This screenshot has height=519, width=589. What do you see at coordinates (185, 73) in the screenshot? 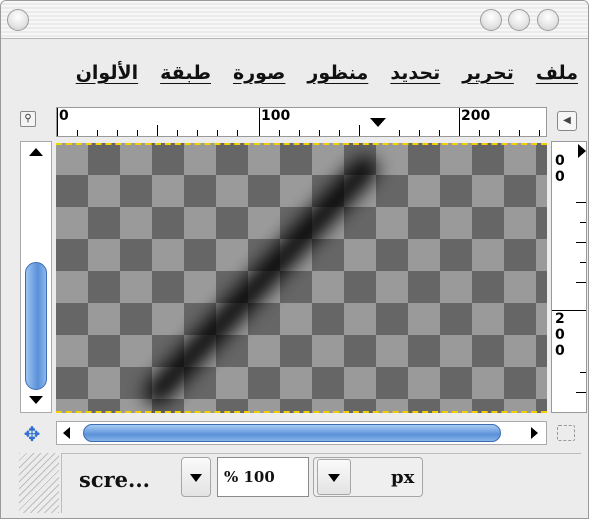
I see `menu-layer: طبقة` at bounding box center [185, 73].